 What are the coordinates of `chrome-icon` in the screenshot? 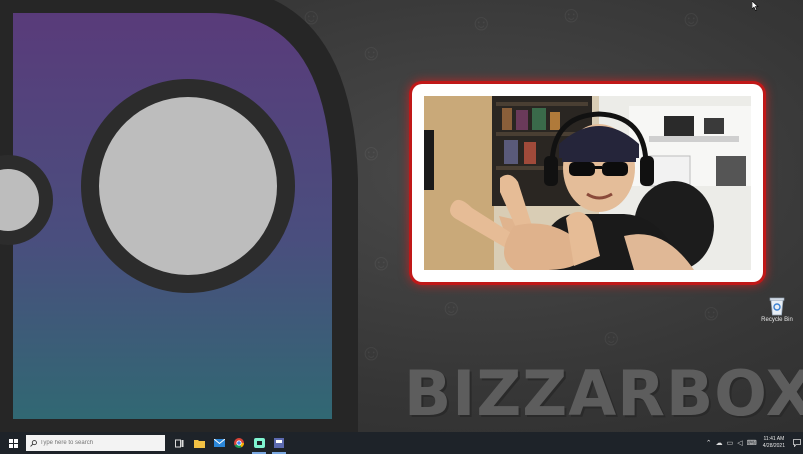 It's located at (239, 443).